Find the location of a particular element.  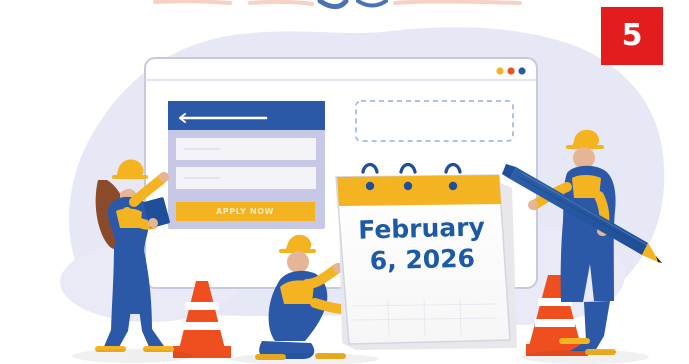

step-number-badge: 5 is located at coordinates (632, 36).